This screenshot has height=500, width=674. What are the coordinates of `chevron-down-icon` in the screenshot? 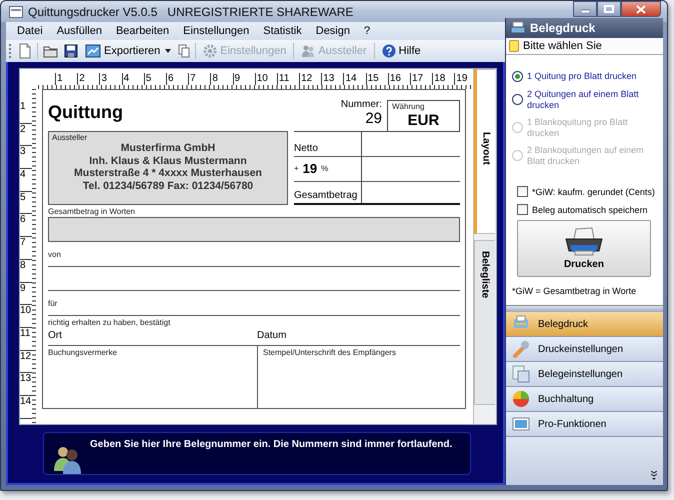 It's located at (653, 475).